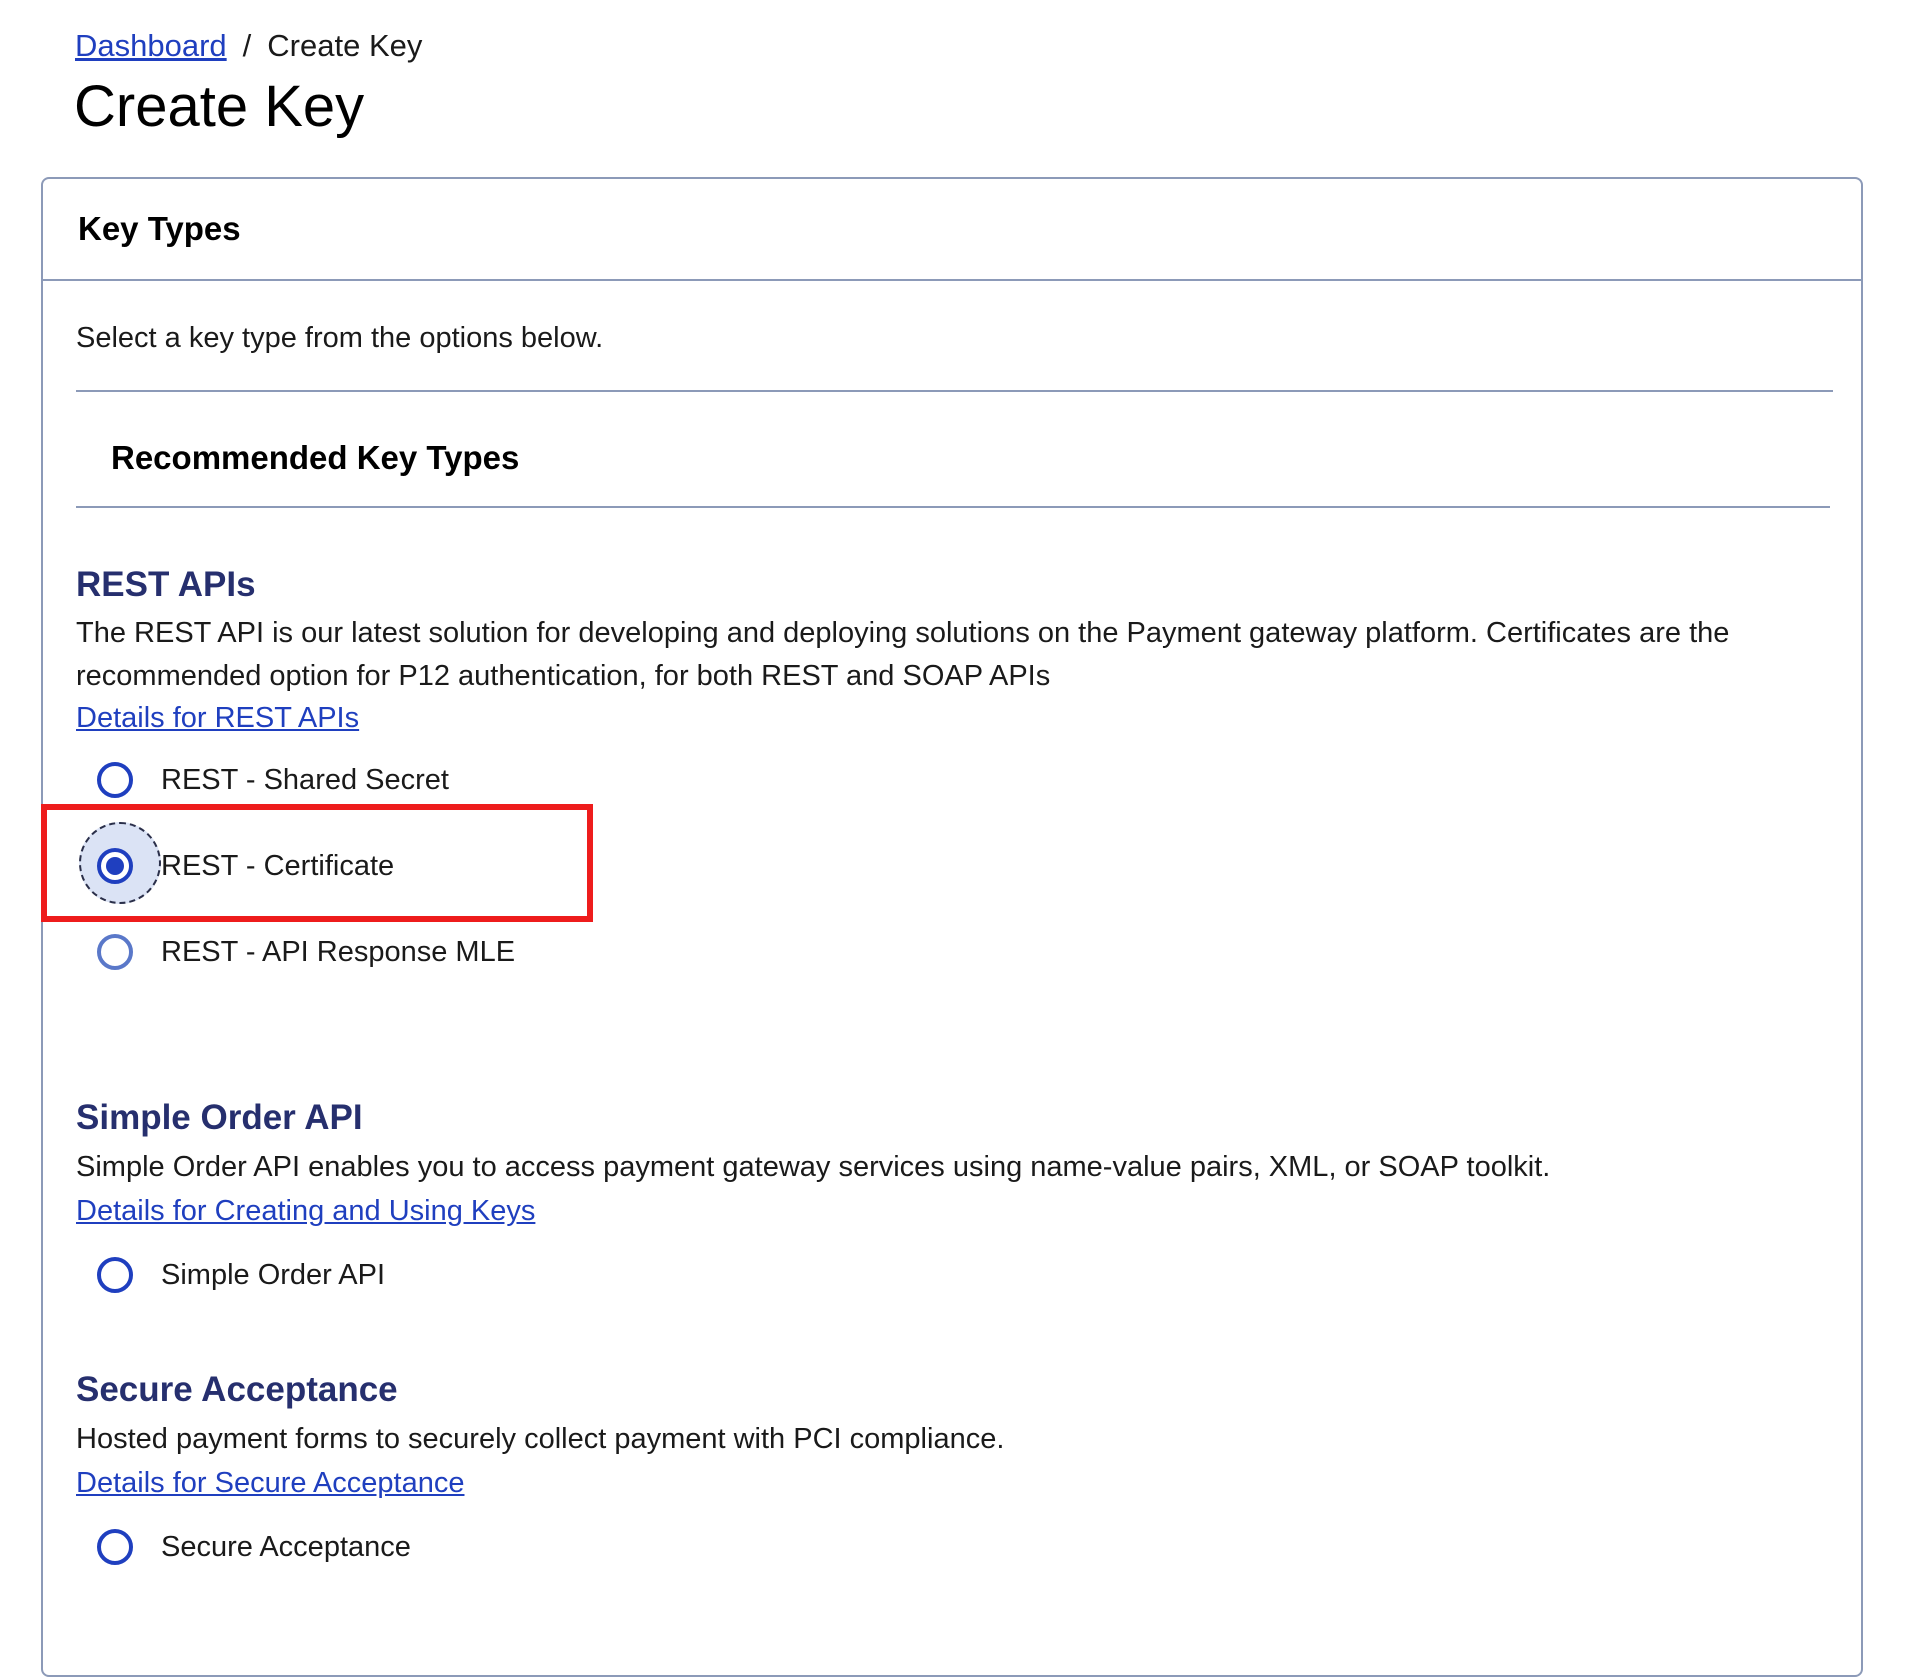 The image size is (1910, 1677). I want to click on radio-option-label: Secure Acceptance, so click(286, 1547).